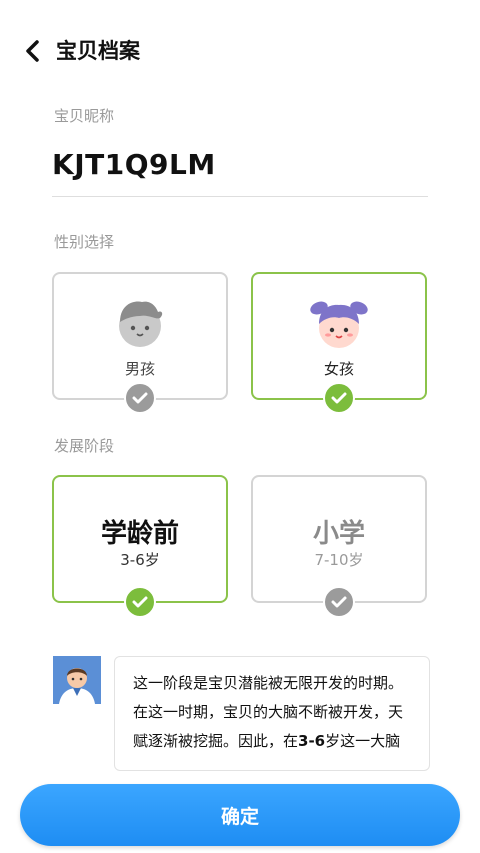 The width and height of the screenshot is (480, 853). I want to click on girl-avatar-icon, so click(339, 324).